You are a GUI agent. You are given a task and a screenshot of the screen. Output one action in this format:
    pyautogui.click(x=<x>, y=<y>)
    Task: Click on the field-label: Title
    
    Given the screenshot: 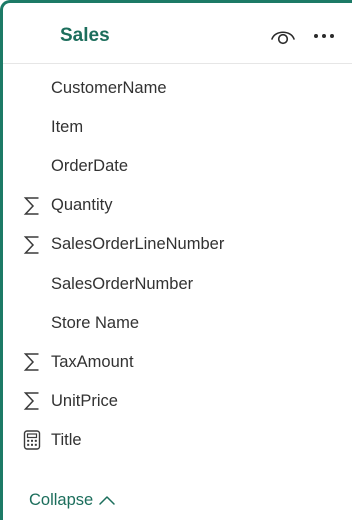 What is the action you would take?
    pyautogui.click(x=66, y=439)
    